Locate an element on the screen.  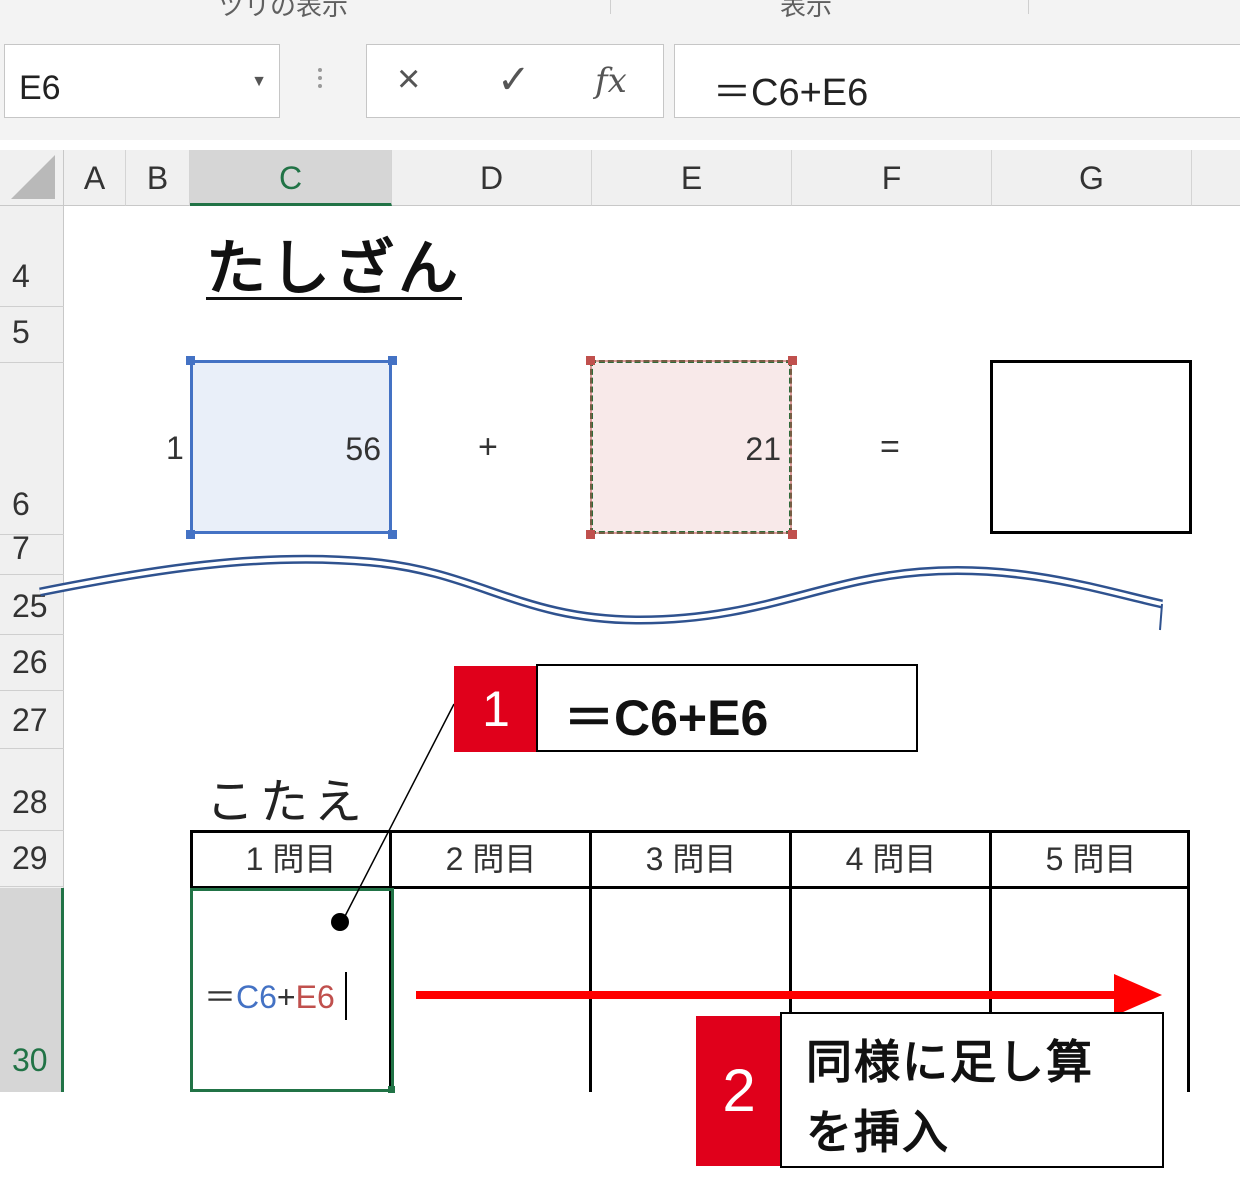
formula-input: ＝C6+E6 is located at coordinates (957, 81).